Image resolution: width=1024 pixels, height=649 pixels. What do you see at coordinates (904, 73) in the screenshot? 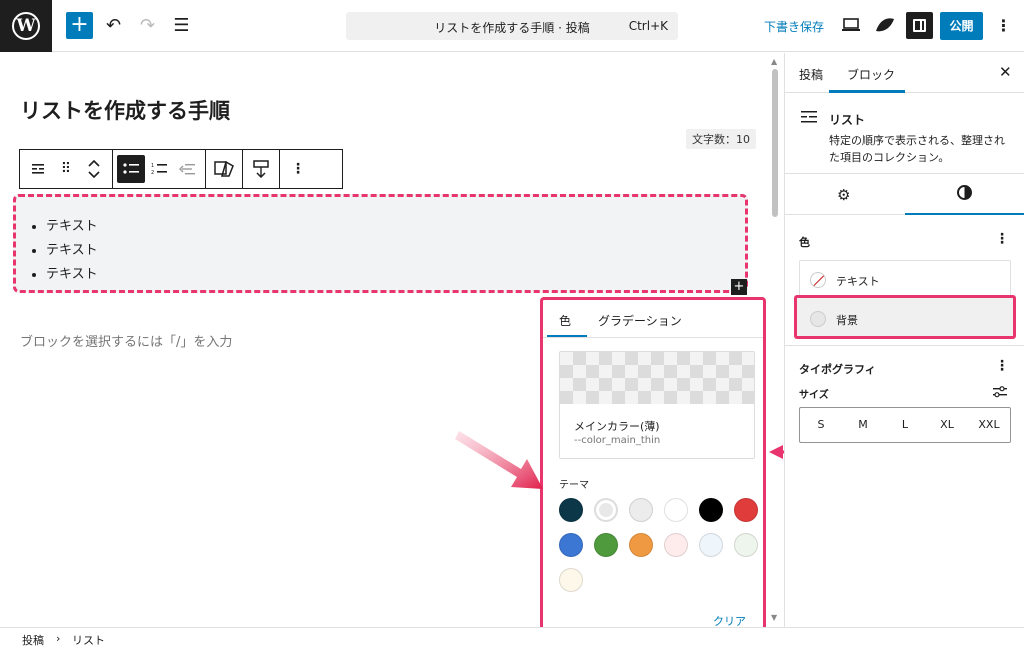
I see `sidebar-tabs: 投稿 ブロック ✕` at bounding box center [904, 73].